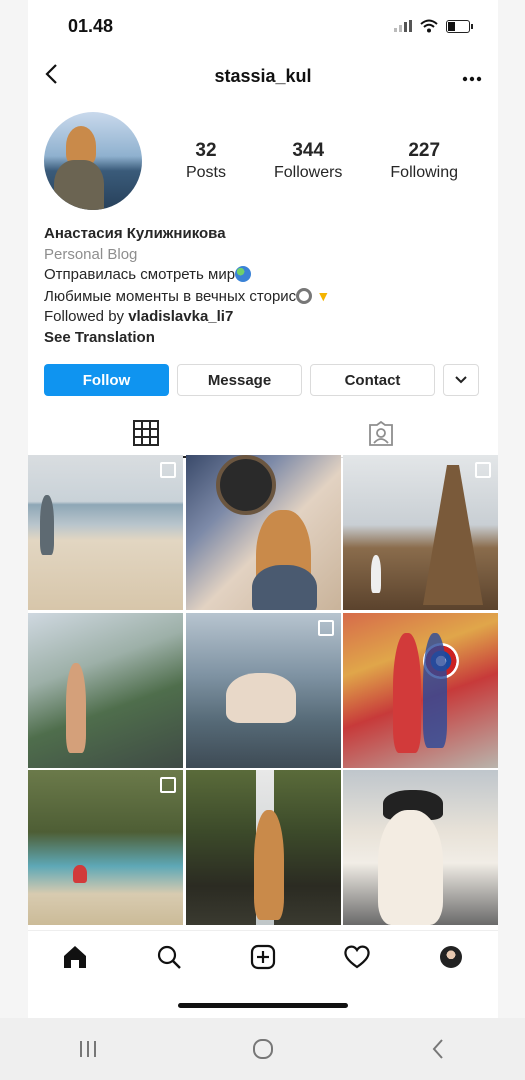 The width and height of the screenshot is (525, 1080). I want to click on stat-following: 227 Following, so click(424, 161).